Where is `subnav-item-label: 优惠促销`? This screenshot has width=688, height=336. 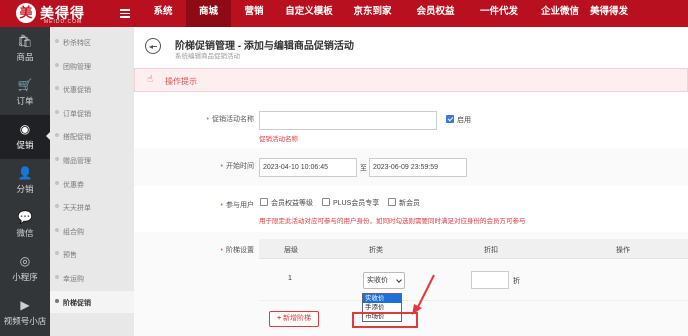 subnav-item-label: 优惠促销 is located at coordinates (77, 91).